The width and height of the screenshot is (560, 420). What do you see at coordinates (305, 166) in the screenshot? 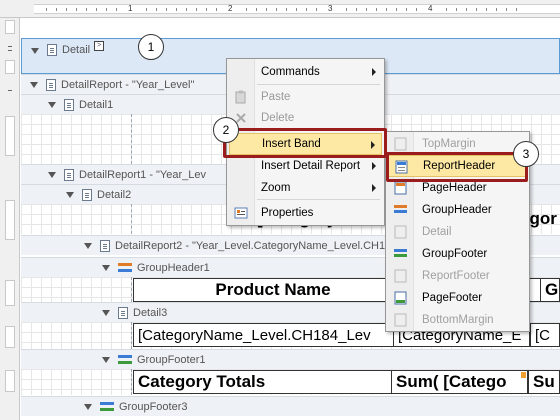
I see `menu-item-insert-detail-report: Insert Detail Report` at bounding box center [305, 166].